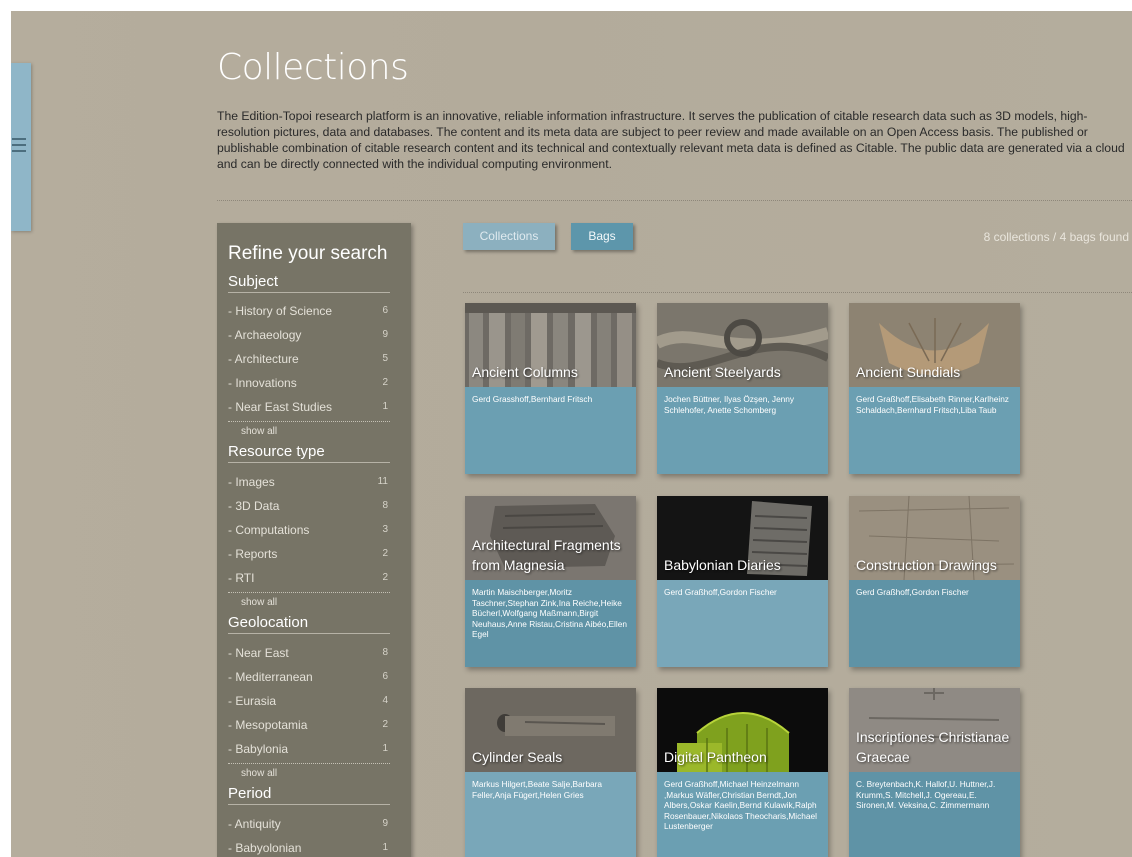 This screenshot has height=857, width=1132. I want to click on facet-item: Images 11, so click(314, 484).